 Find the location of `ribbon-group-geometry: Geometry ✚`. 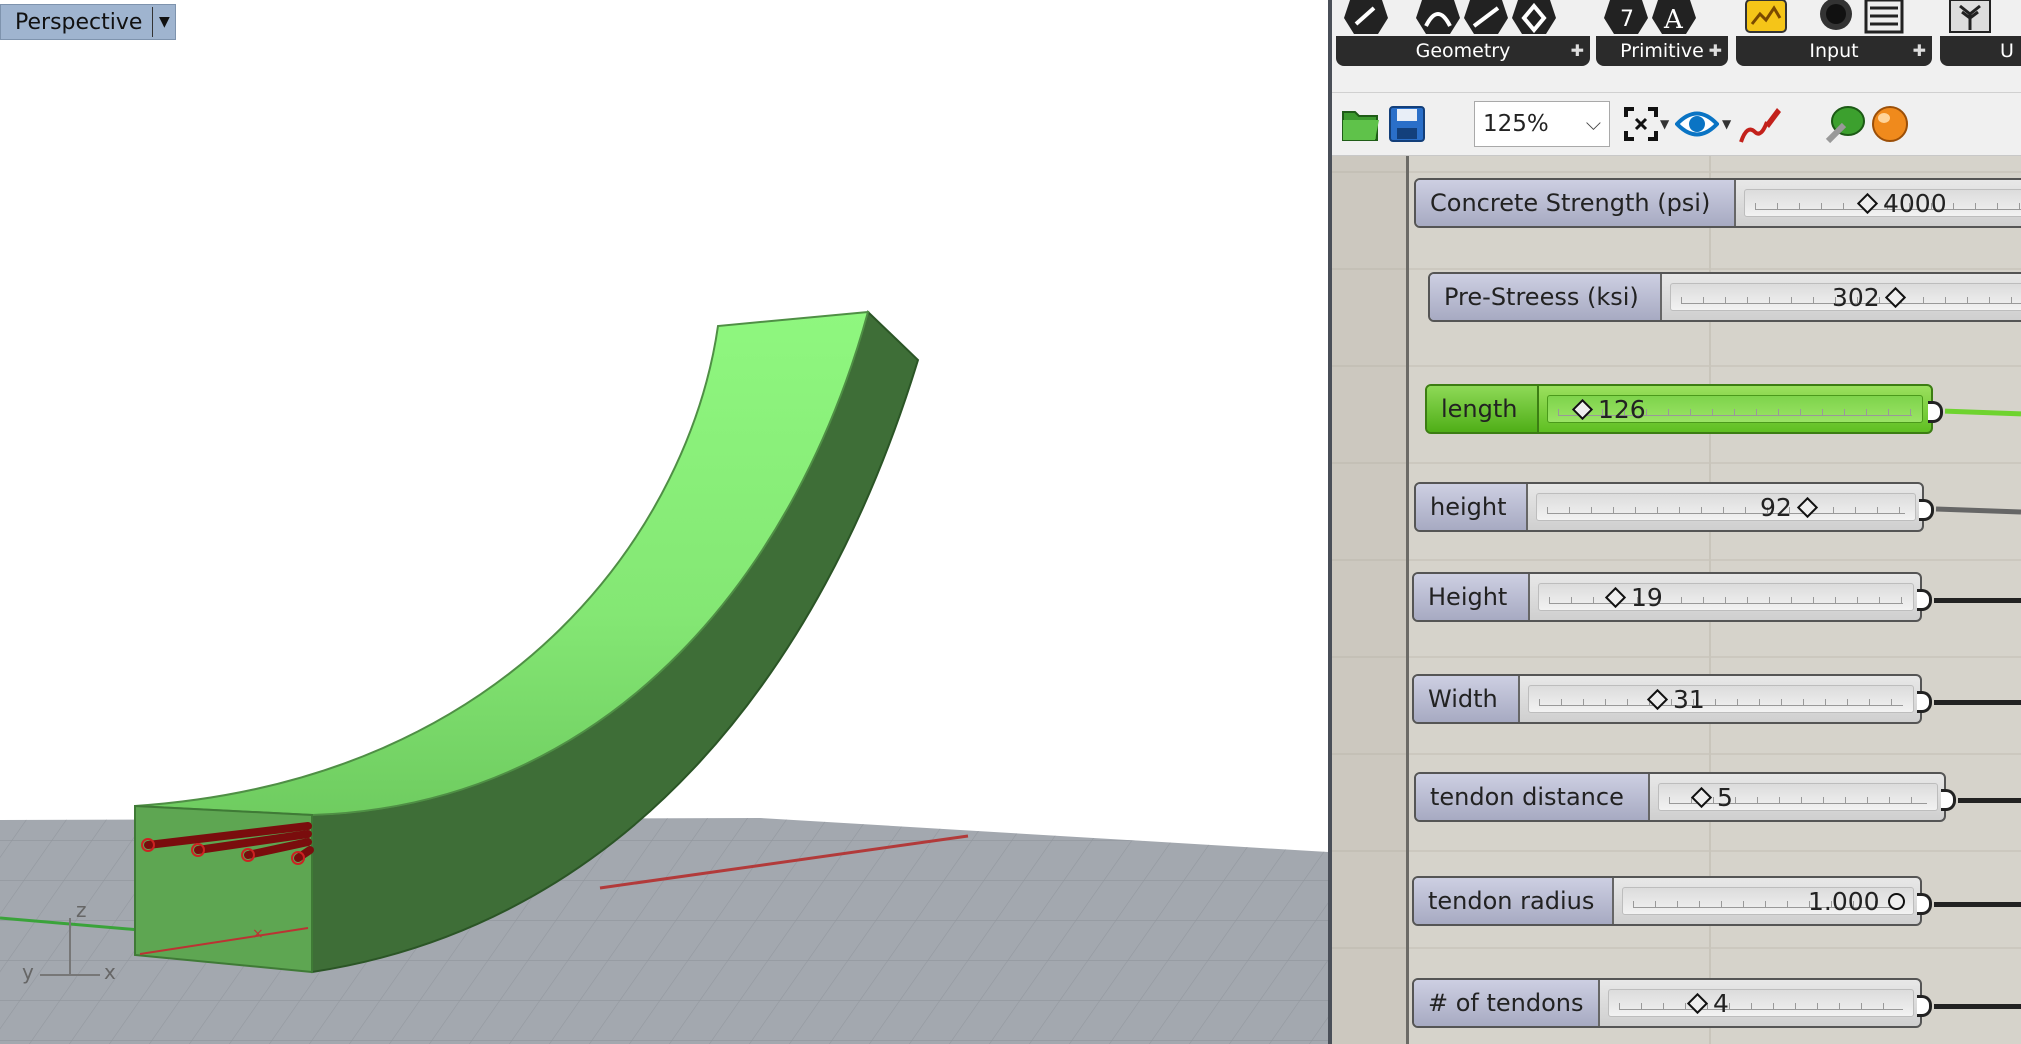

ribbon-group-geometry: Geometry ✚ is located at coordinates (1463, 33).